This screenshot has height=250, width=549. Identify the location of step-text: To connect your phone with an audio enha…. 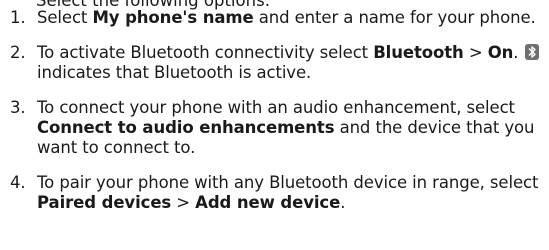
(276, 107).